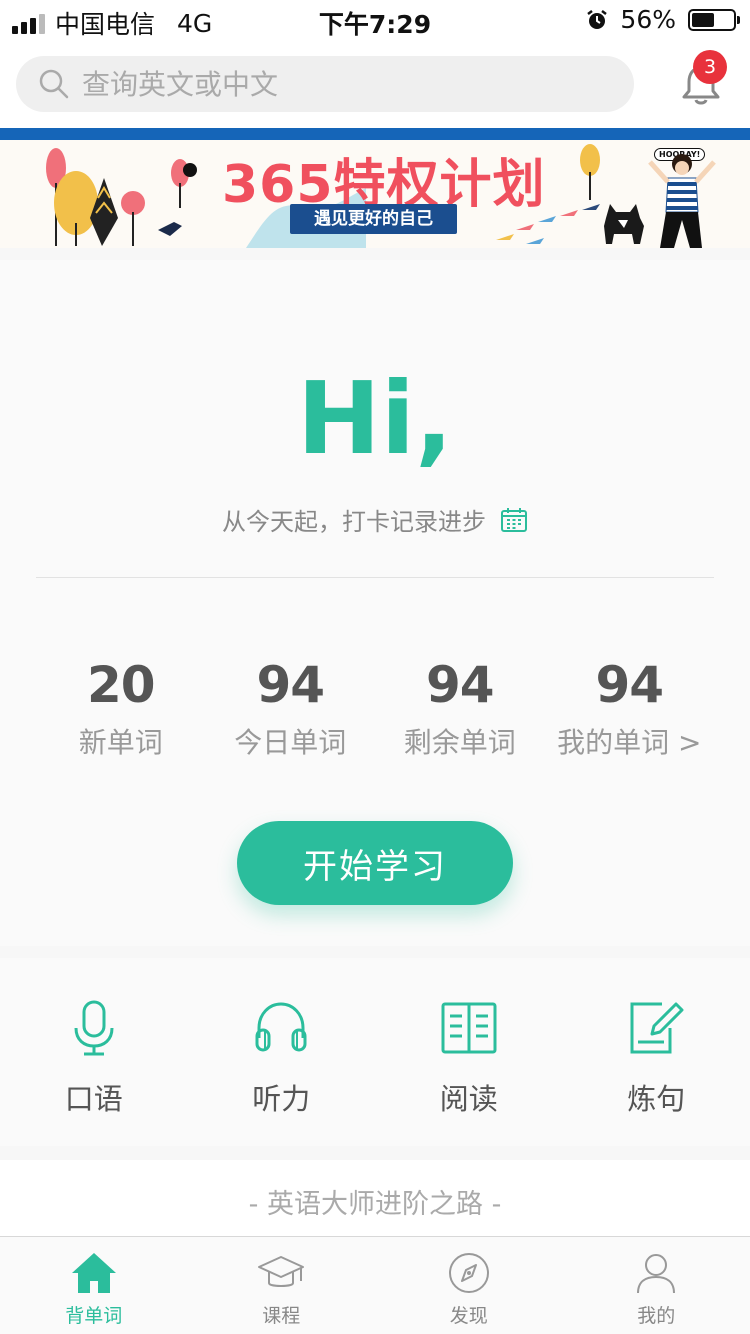  Describe the element at coordinates (120, 742) in the screenshot. I see `stat-label: 新单词` at that location.